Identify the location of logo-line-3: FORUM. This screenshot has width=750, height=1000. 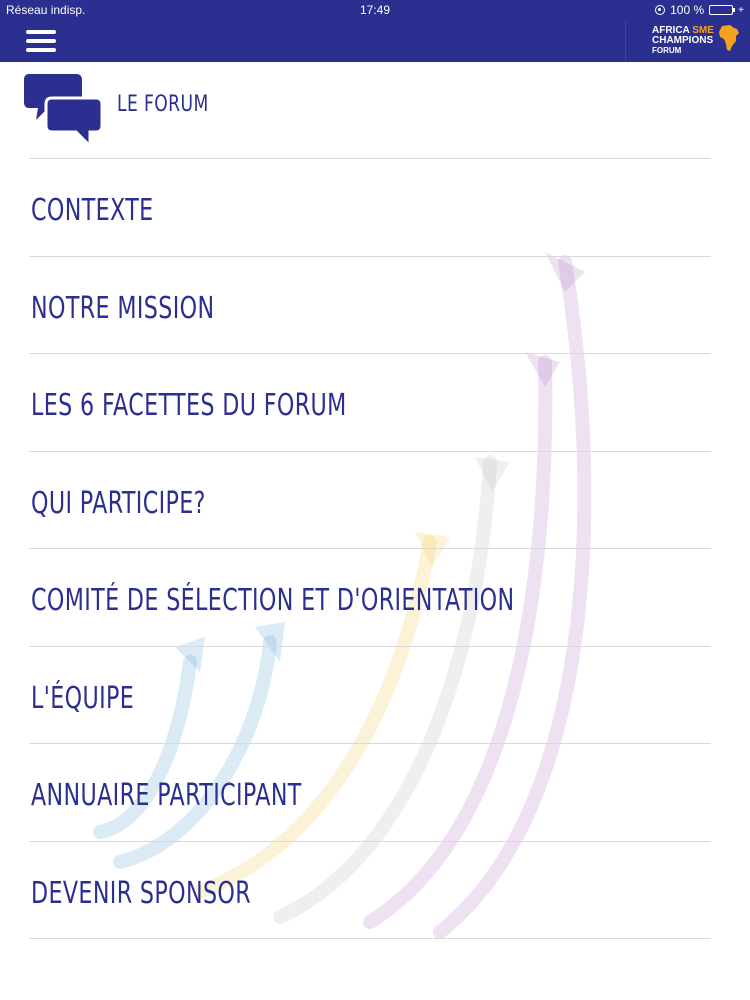
(667, 50).